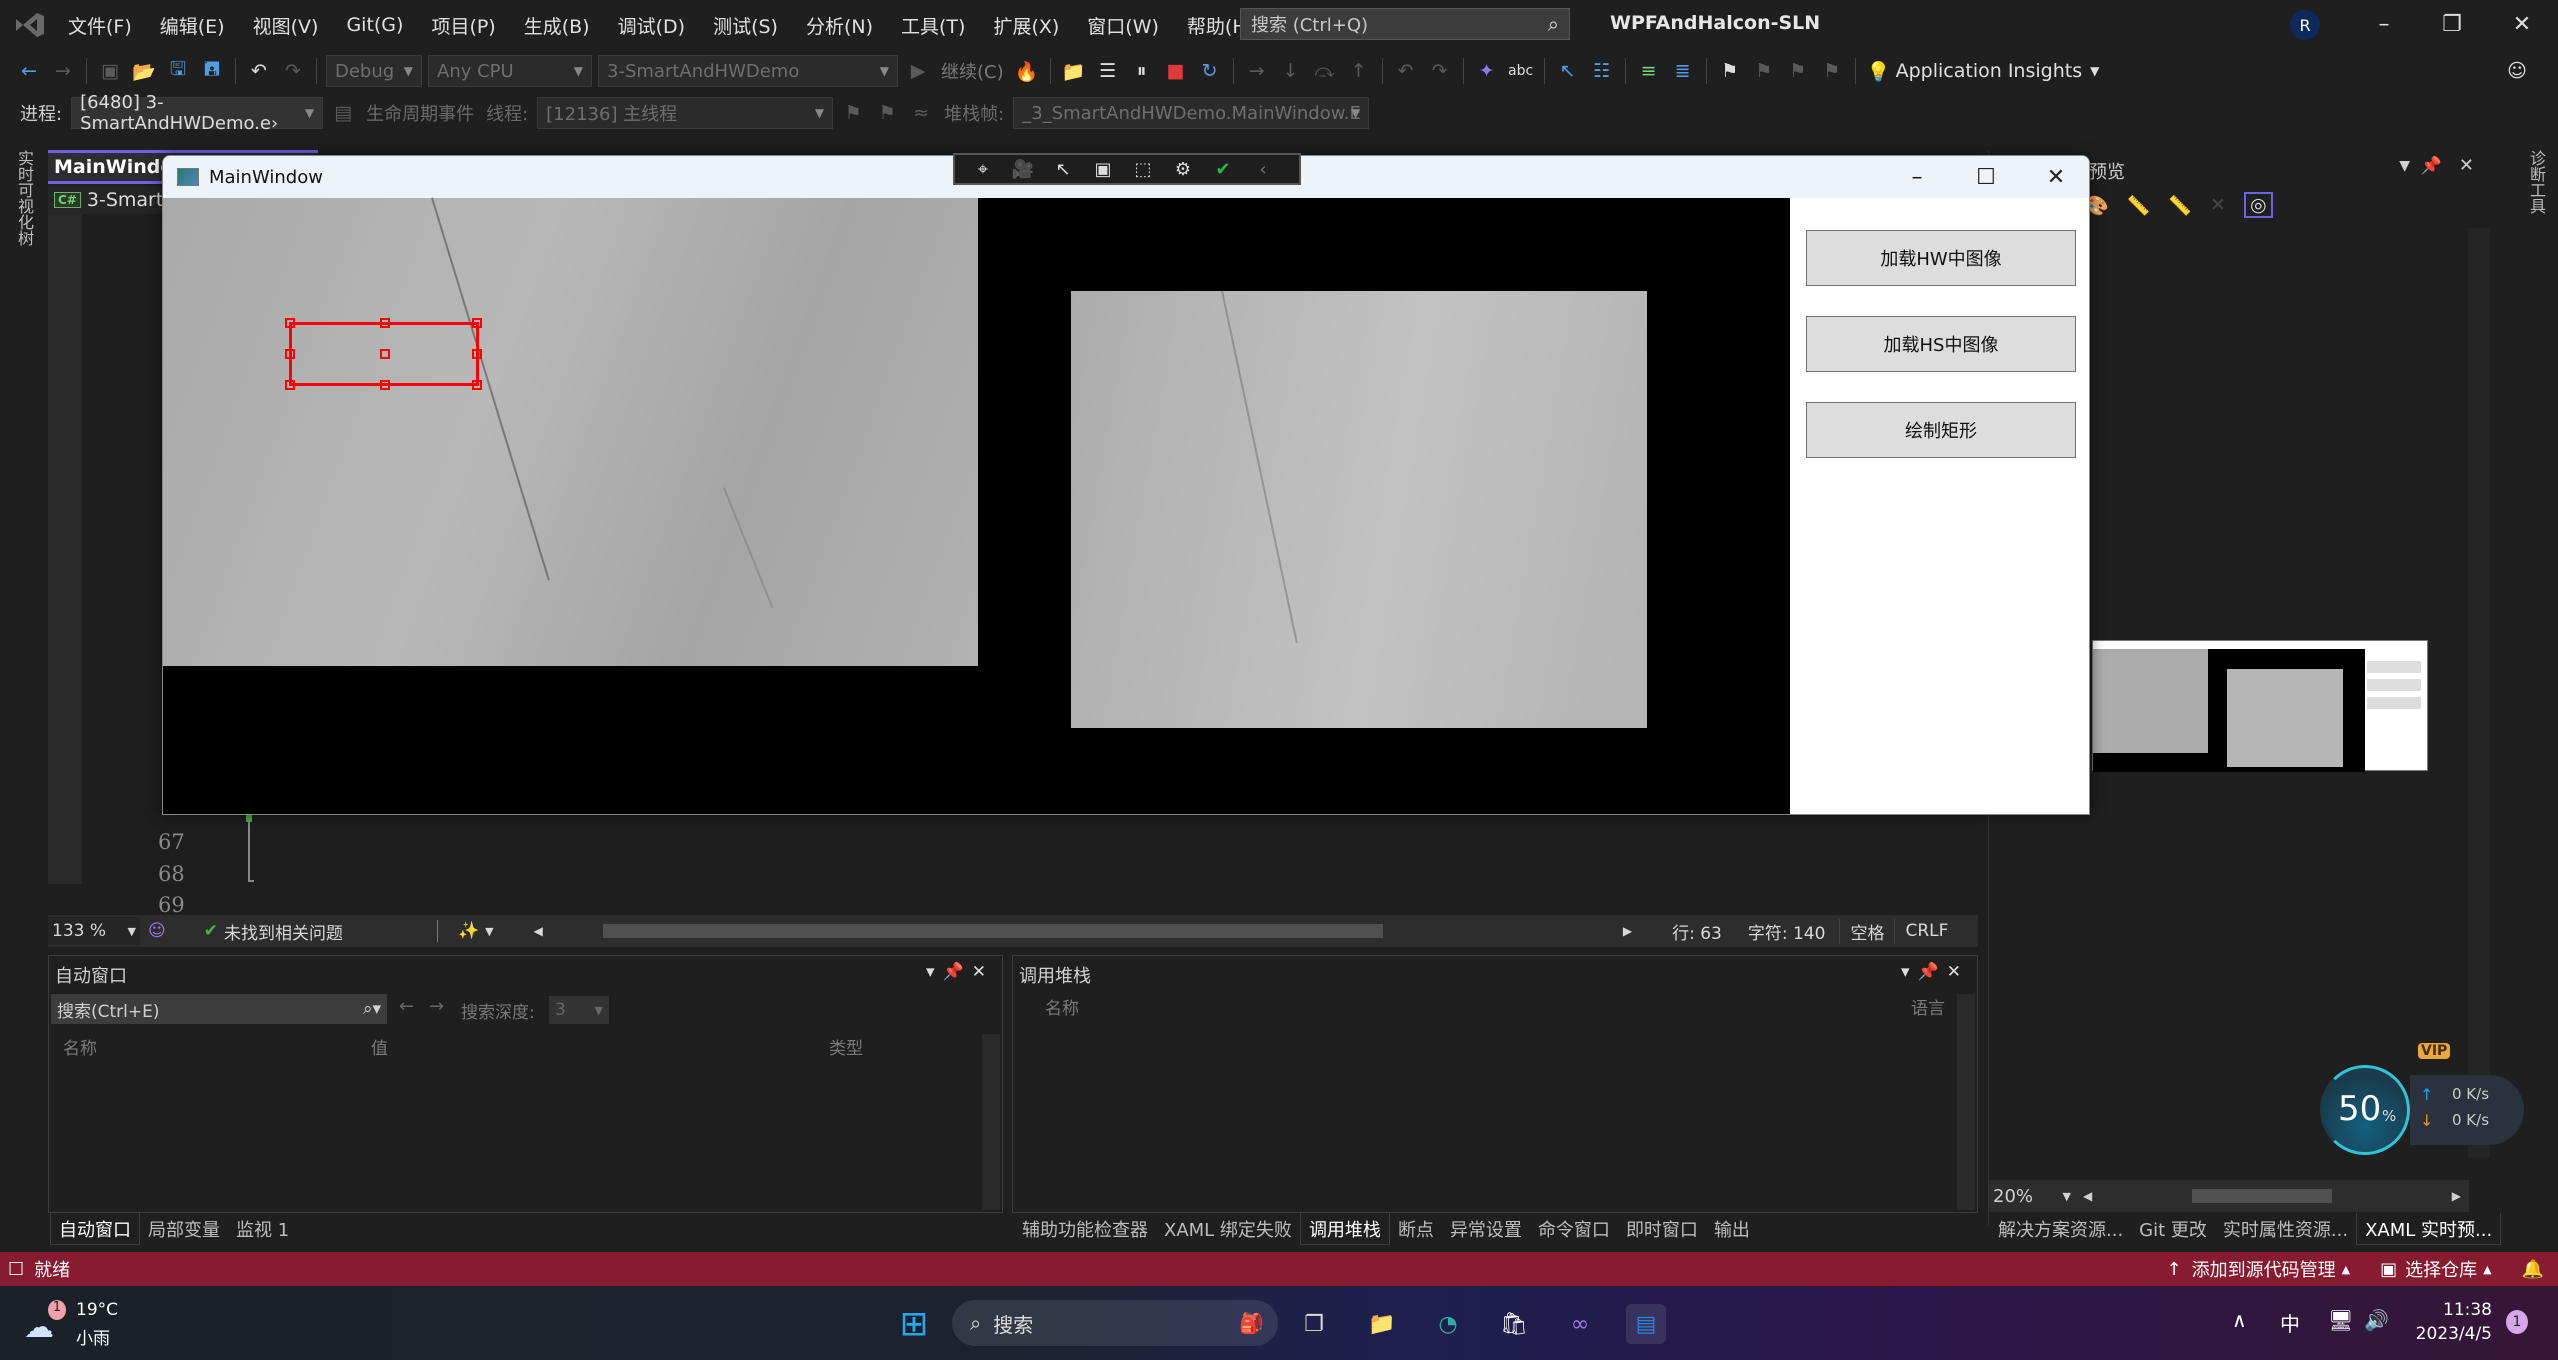 The image size is (2558, 1360). What do you see at coordinates (184, 1229) in the screenshot?
I see `tab-locals: 局部变量` at bounding box center [184, 1229].